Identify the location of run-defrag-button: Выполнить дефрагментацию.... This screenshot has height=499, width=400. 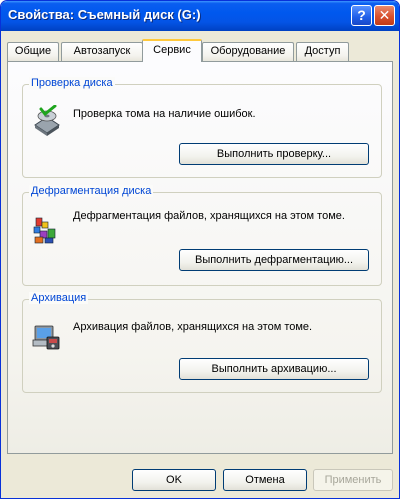
(274, 260).